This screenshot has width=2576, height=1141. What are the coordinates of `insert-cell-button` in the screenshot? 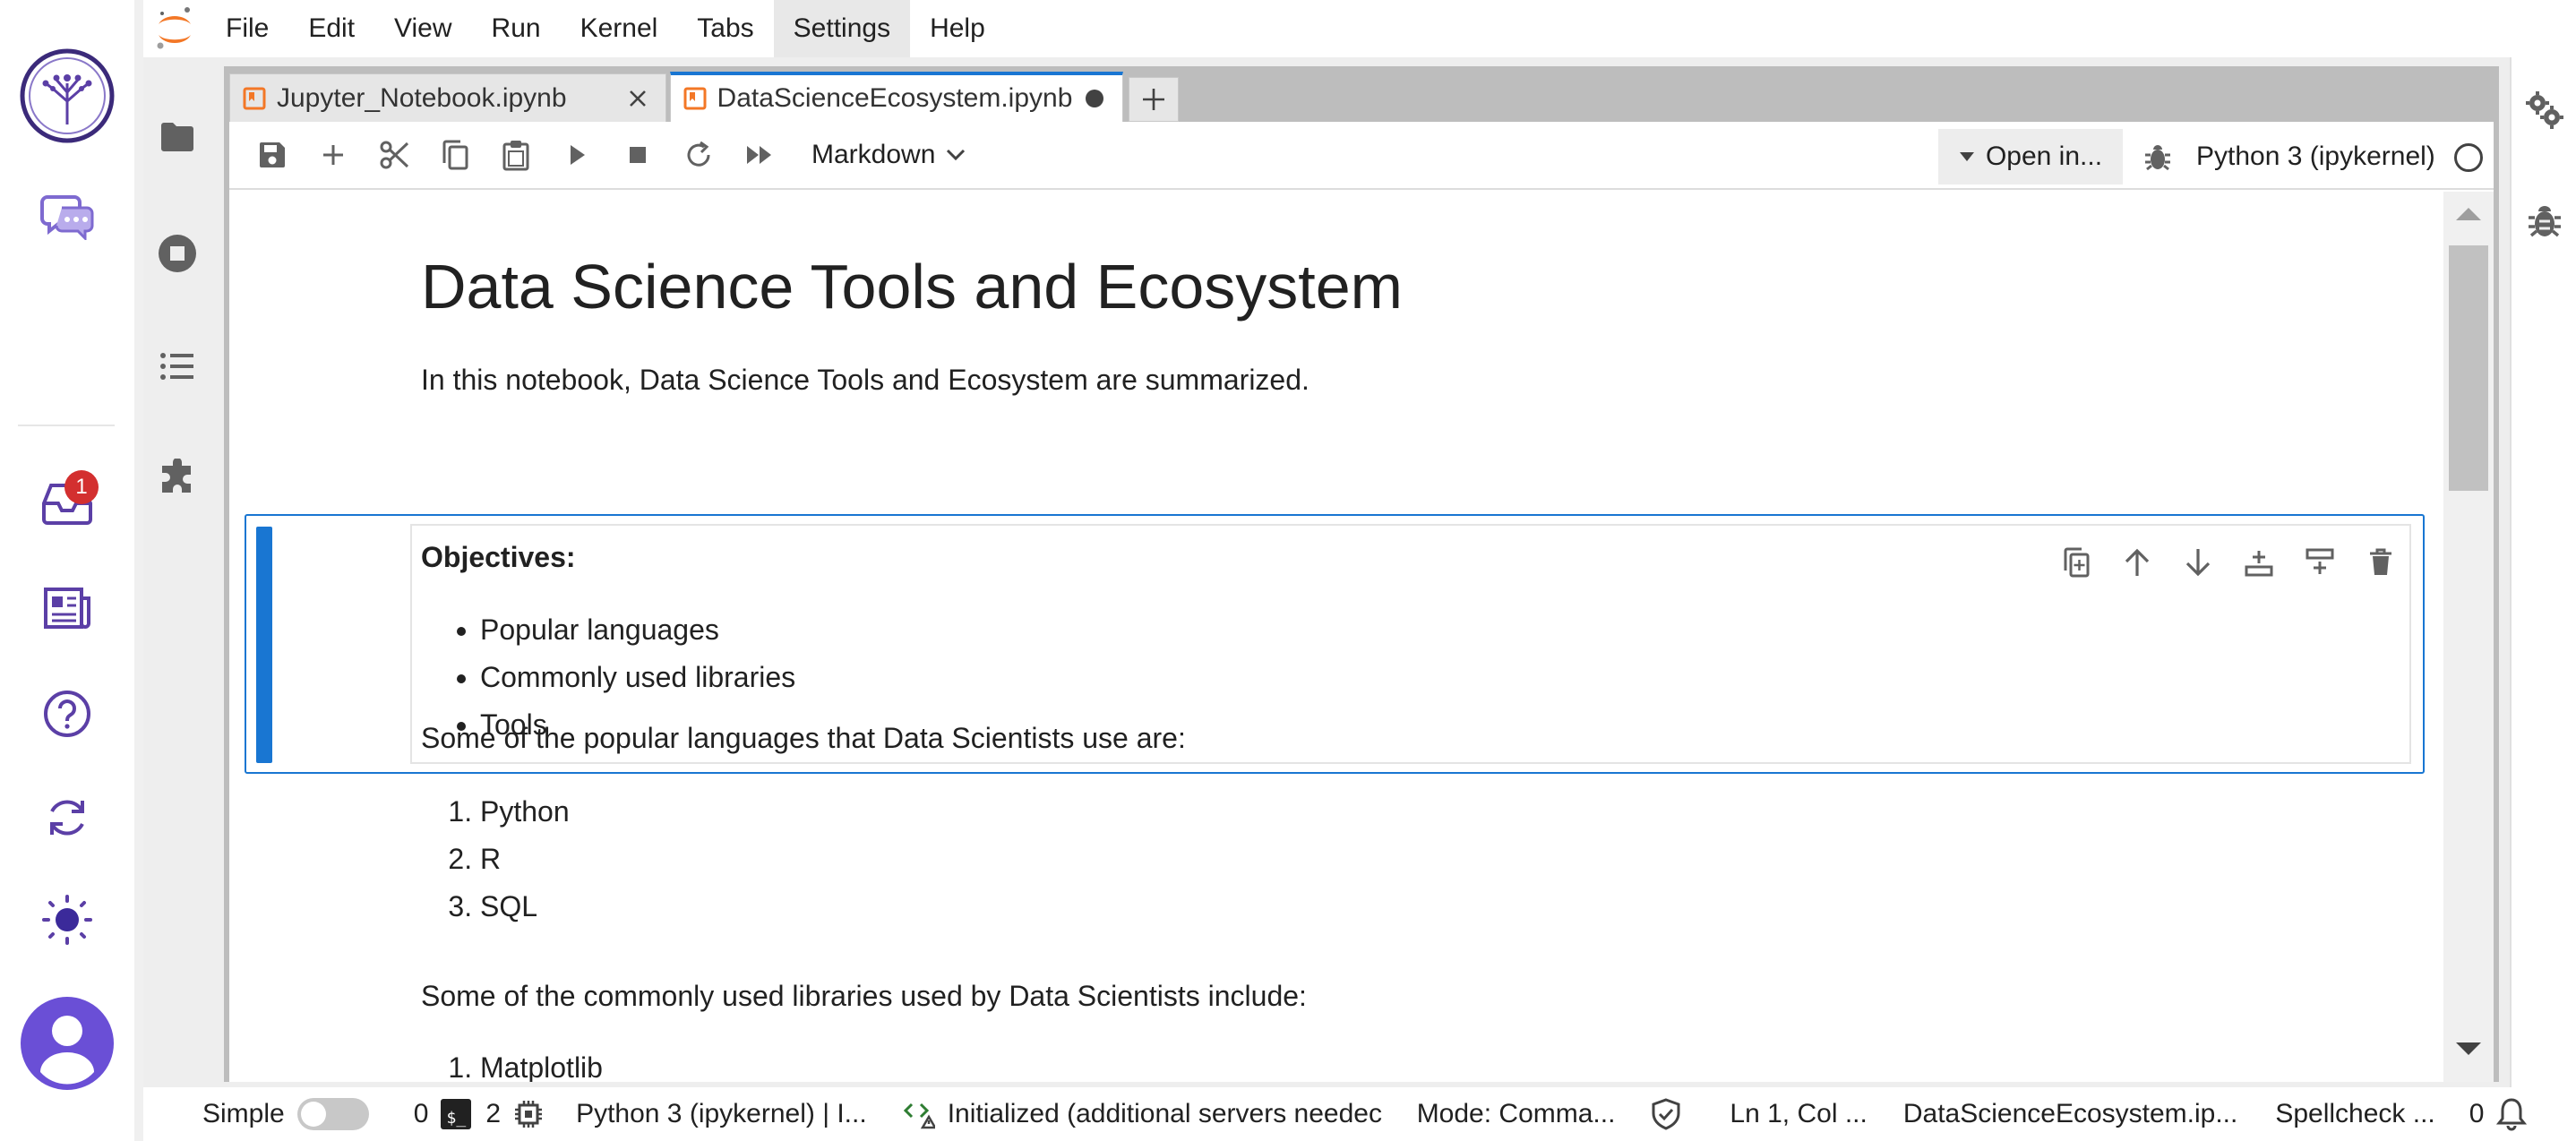 It's located at (333, 155).